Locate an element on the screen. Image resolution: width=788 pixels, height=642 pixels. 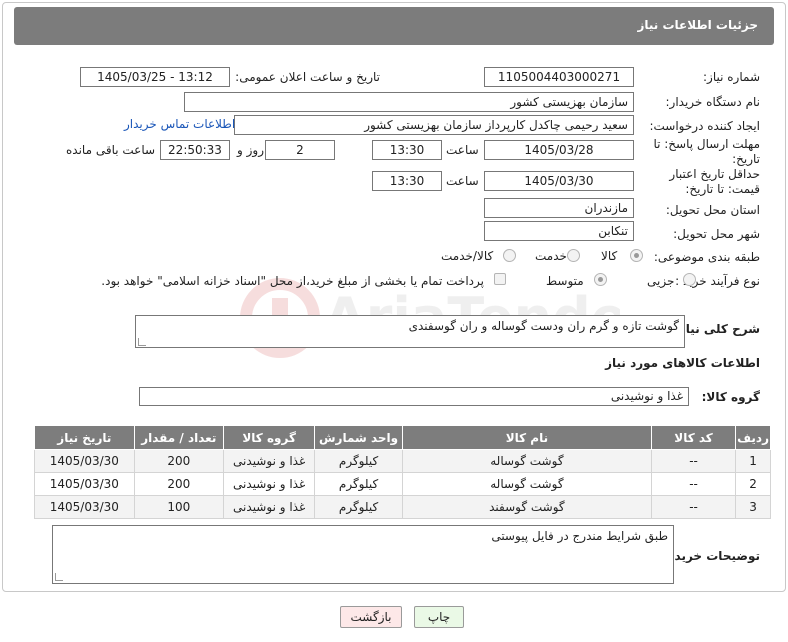
province-label: استان محل تحویل: is located at coordinates (712, 210).